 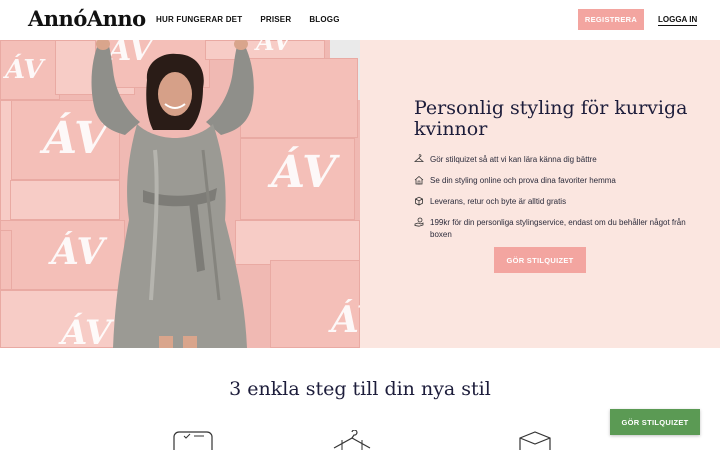 What do you see at coordinates (419, 222) in the screenshot?
I see `money-hand-icon` at bounding box center [419, 222].